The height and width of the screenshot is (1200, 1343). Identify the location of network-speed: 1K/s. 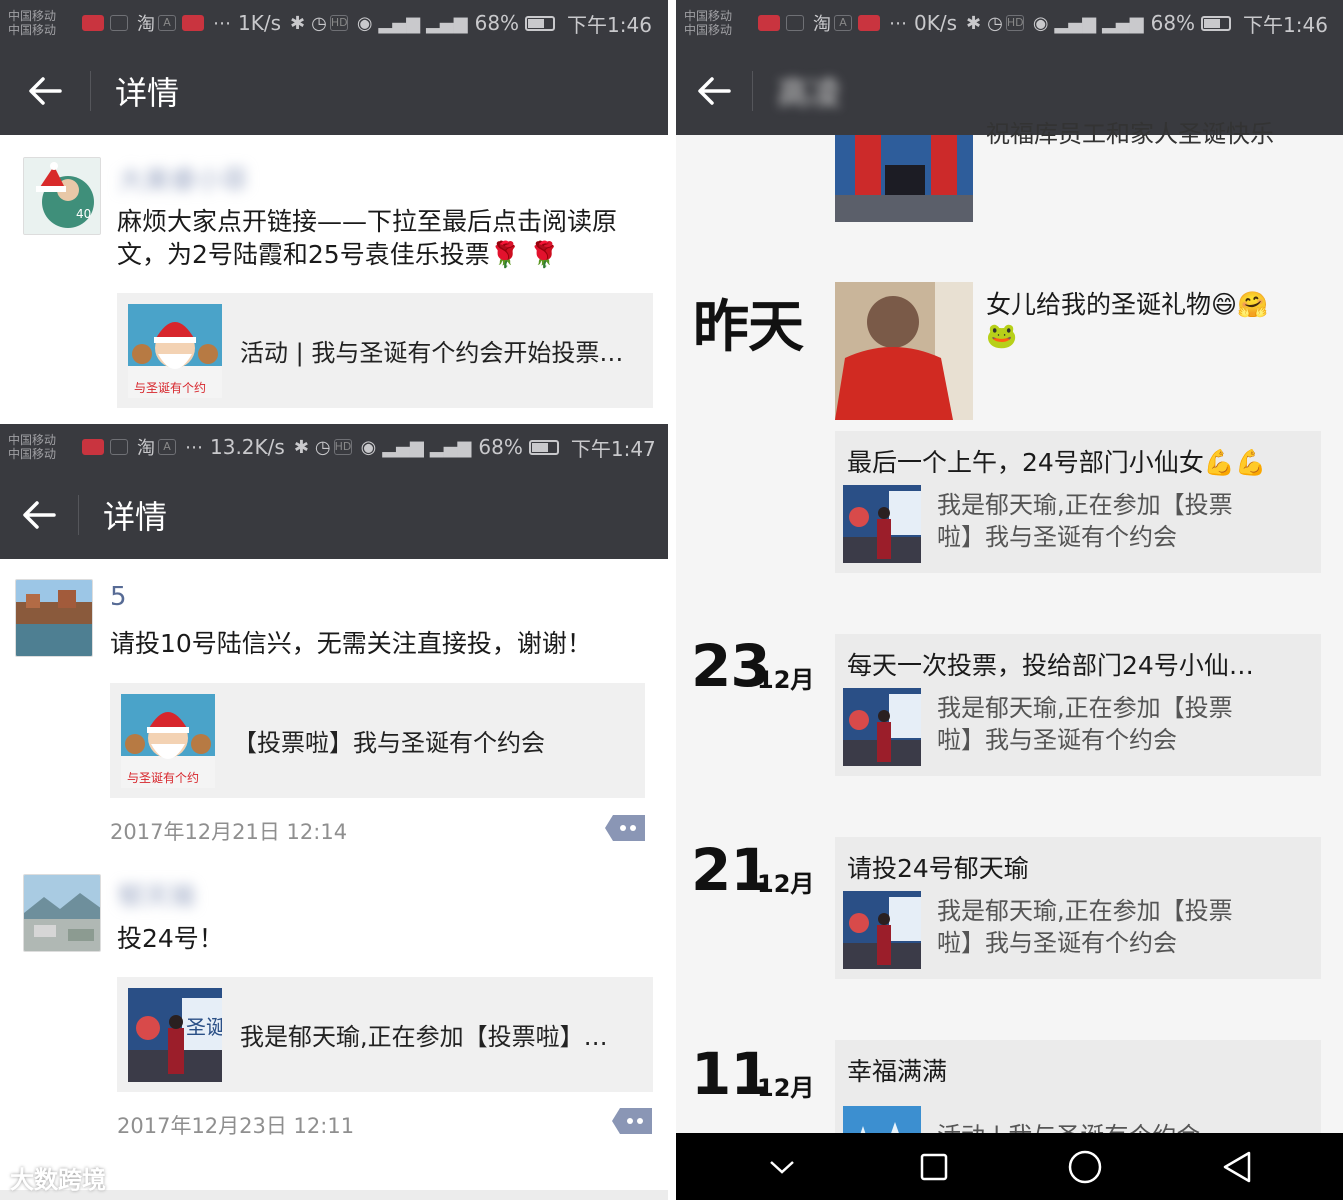
(259, 23).